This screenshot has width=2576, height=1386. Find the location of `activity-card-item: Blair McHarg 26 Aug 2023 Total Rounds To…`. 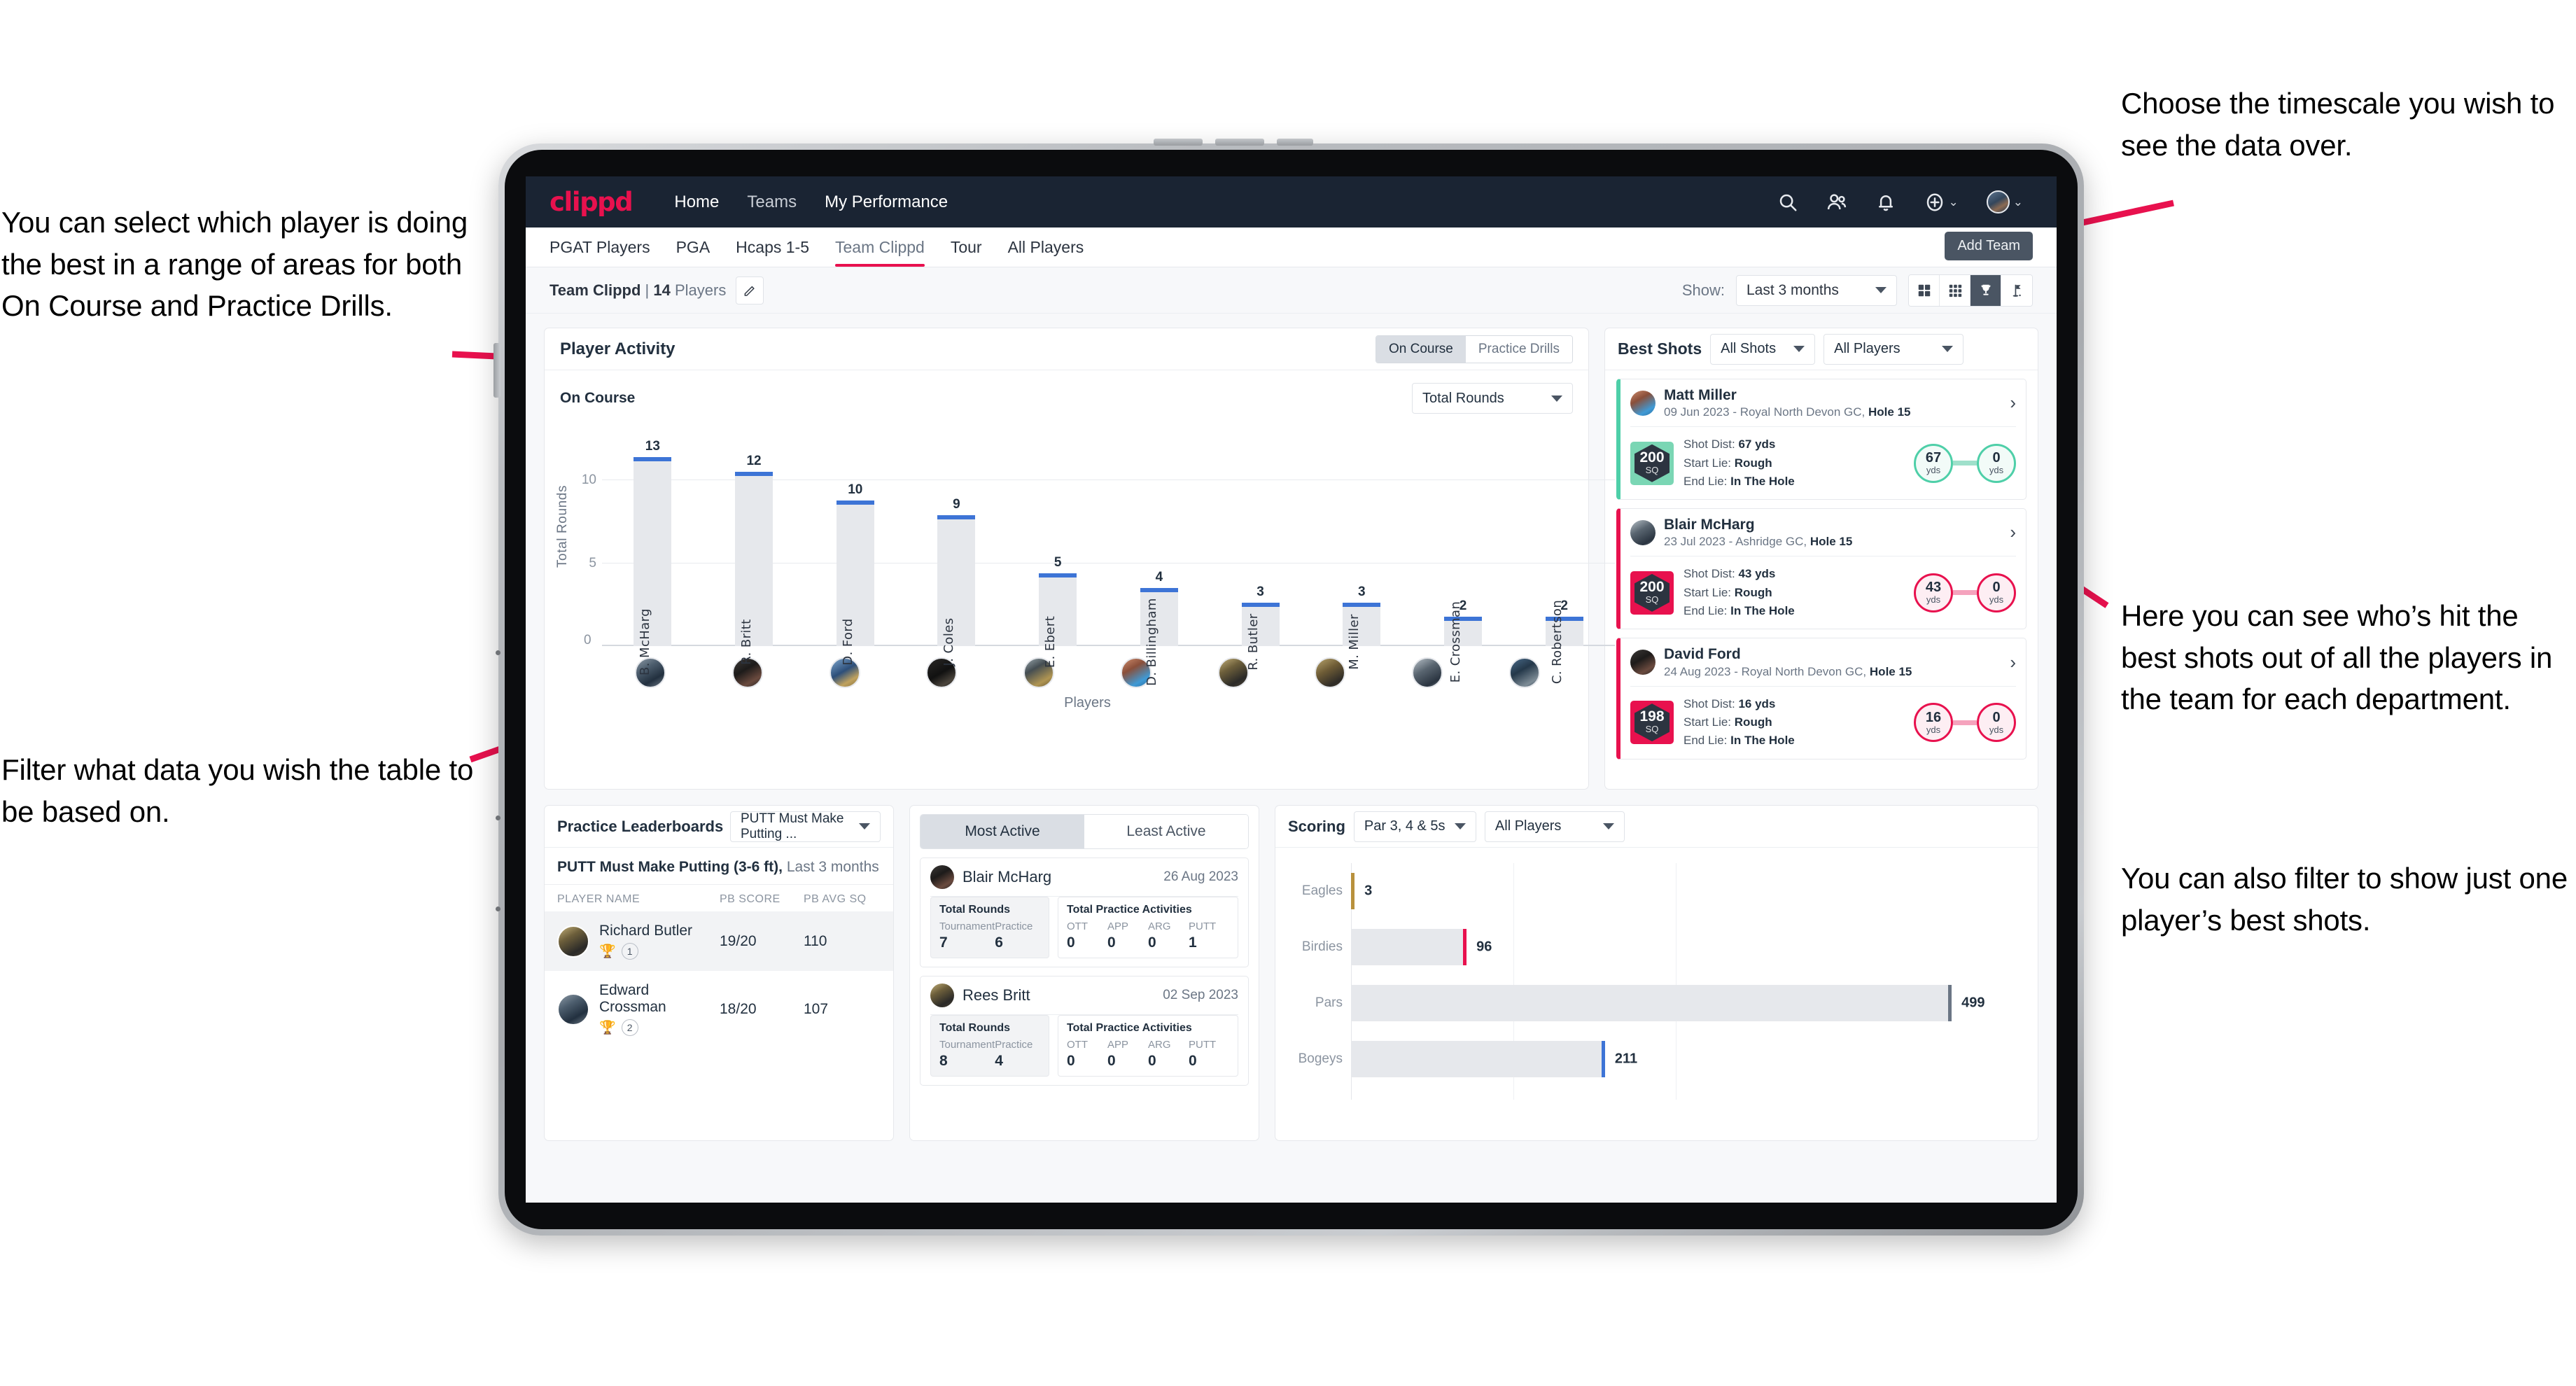

activity-card-item: Blair McHarg 26 Aug 2023 Total Rounds To… is located at coordinates (1084, 912).